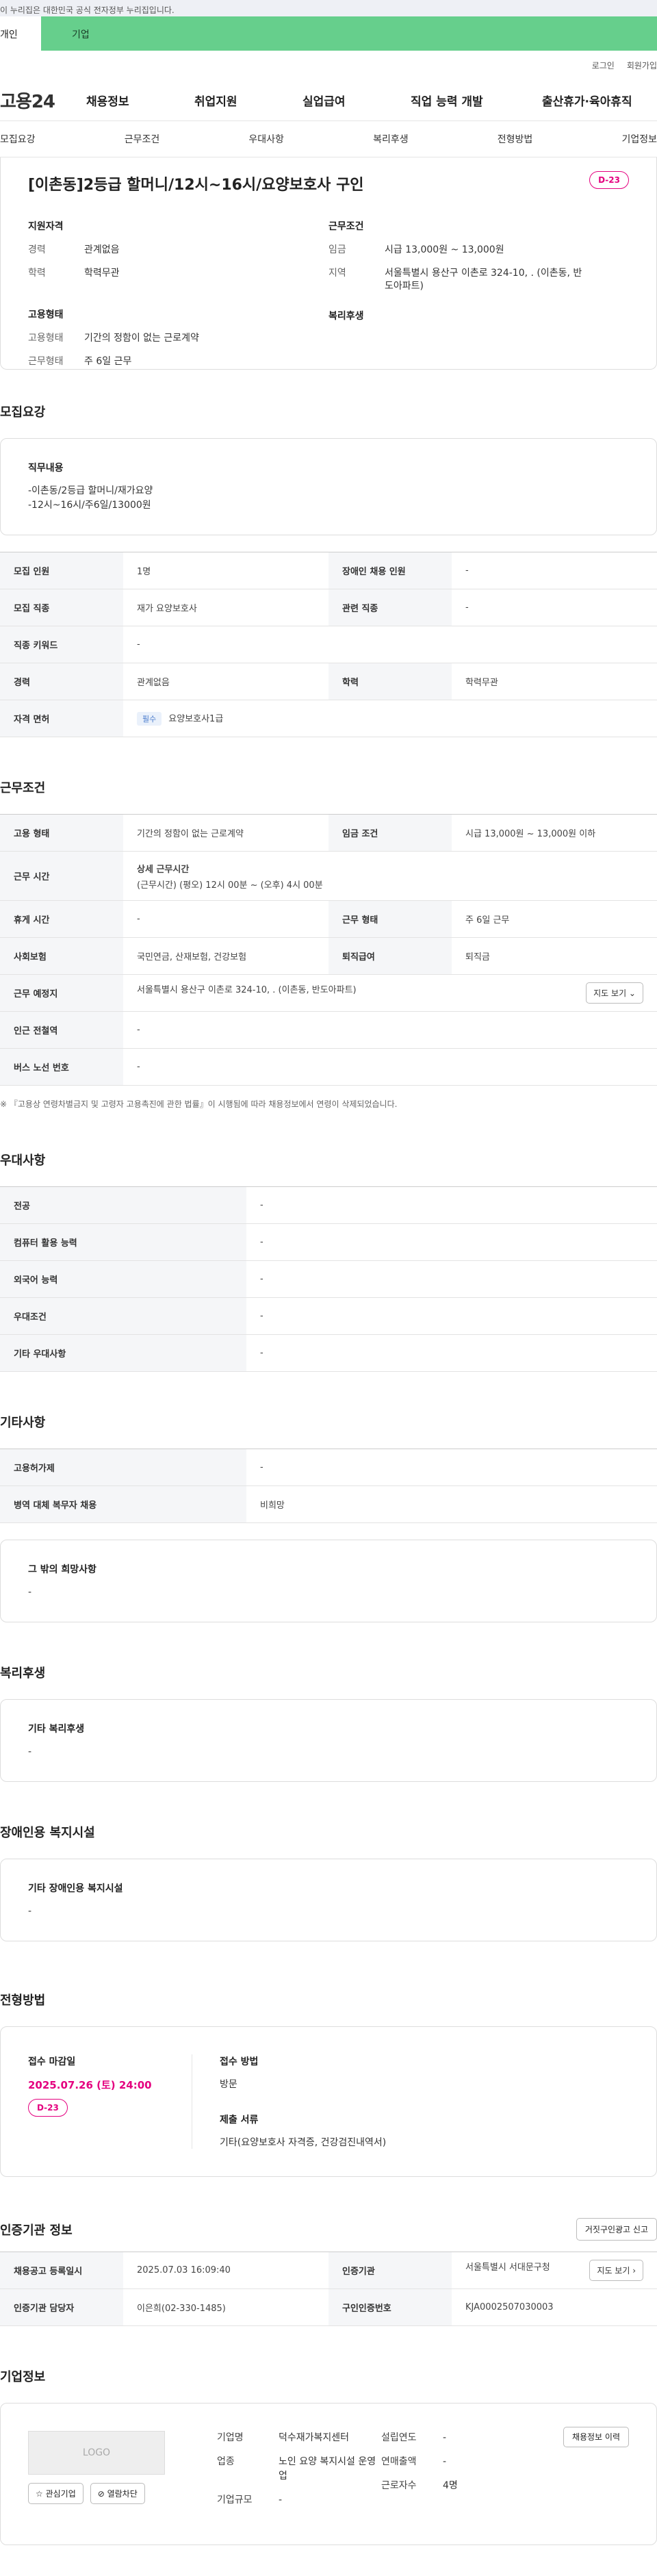  I want to click on deadline-heading: 접수 마감일, so click(52, 2061).